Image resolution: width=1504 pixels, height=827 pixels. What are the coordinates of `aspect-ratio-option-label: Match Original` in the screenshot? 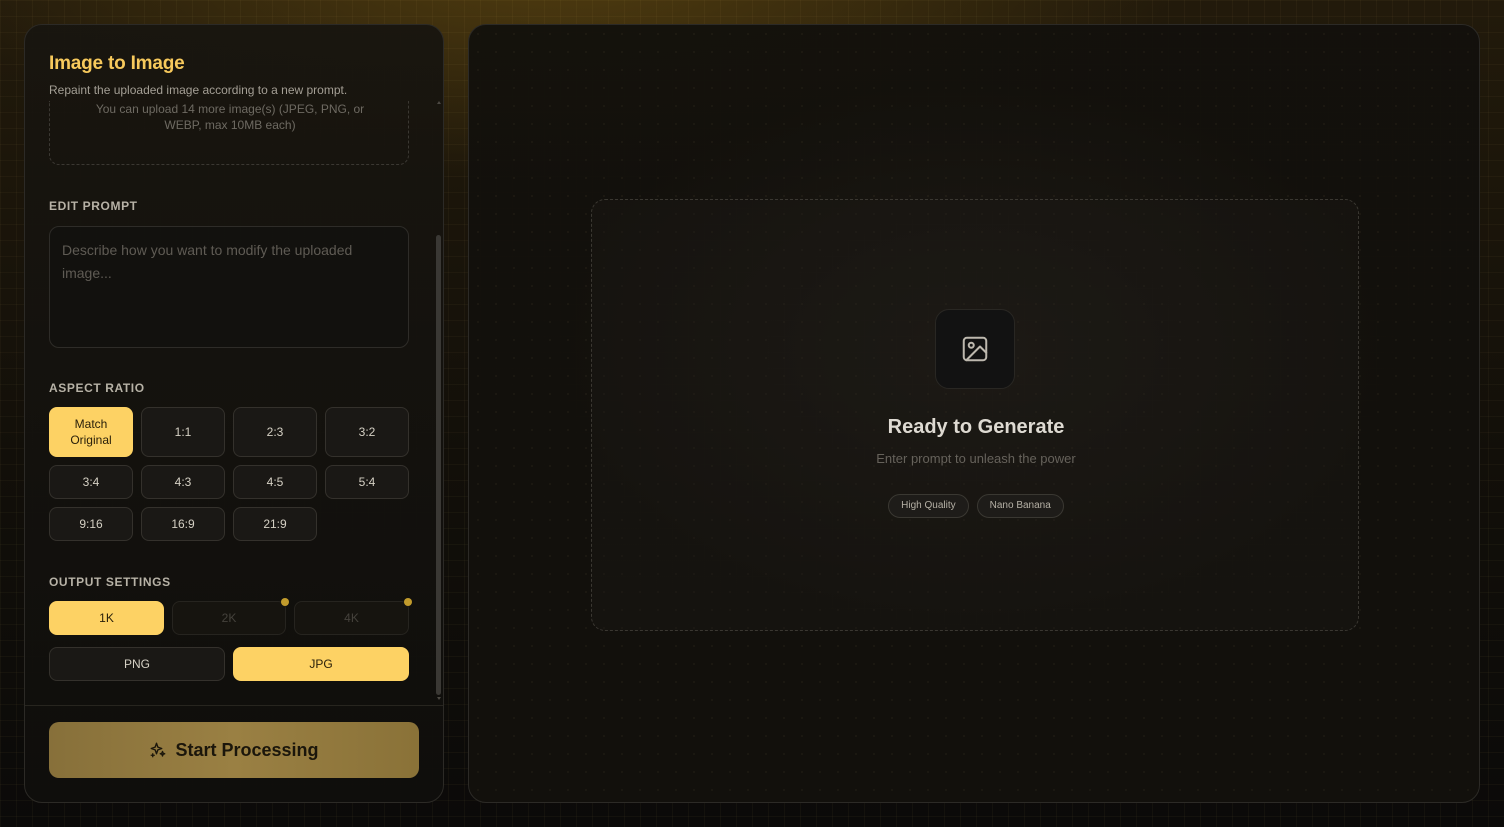 It's located at (91, 432).